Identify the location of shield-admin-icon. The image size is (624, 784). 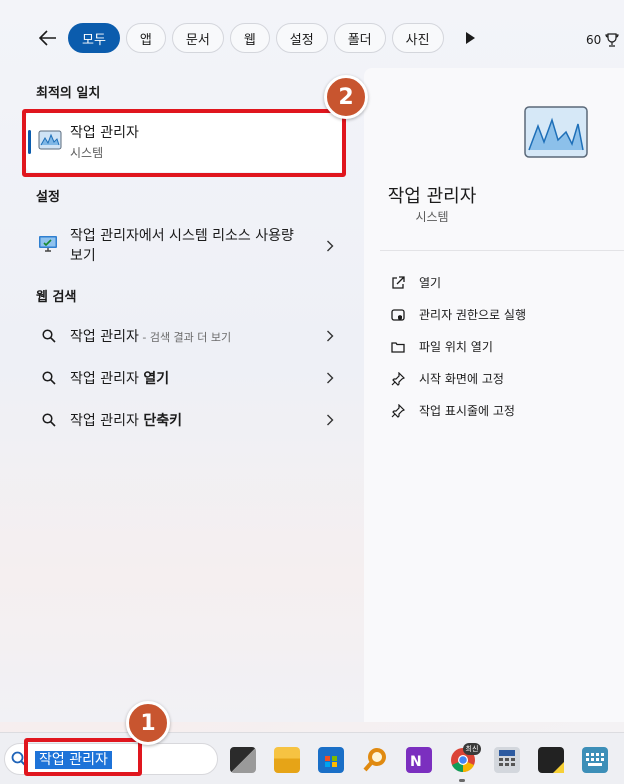
(398, 315).